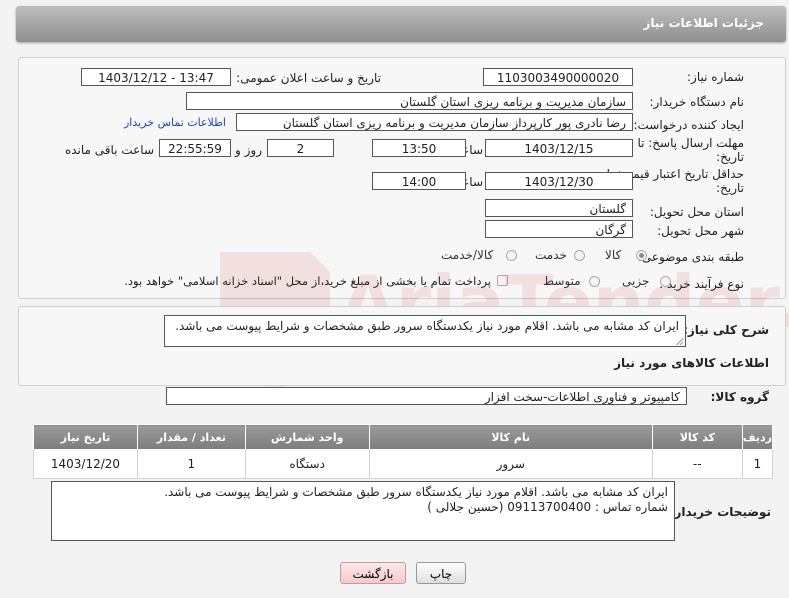 This screenshot has height=598, width=789. Describe the element at coordinates (441, 573) in the screenshot. I see `print-button: چاپ` at that location.